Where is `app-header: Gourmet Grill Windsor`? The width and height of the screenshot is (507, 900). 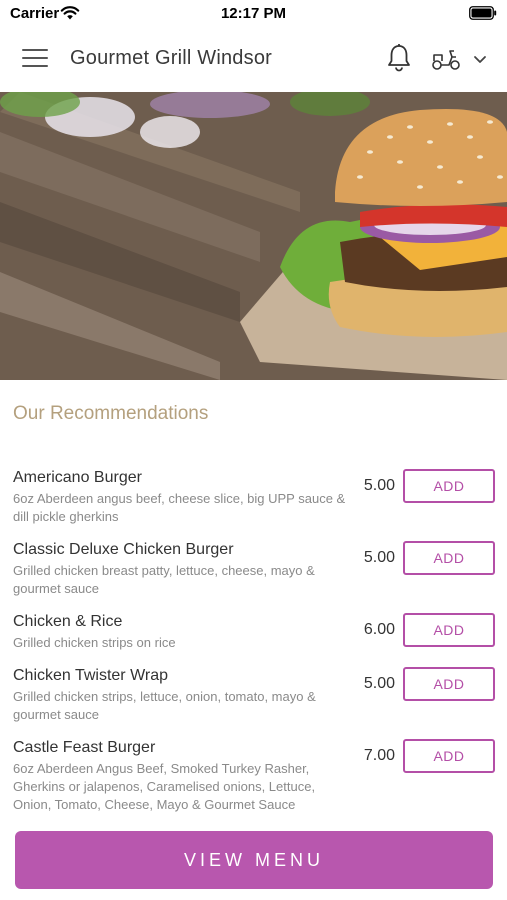
app-header: Gourmet Grill Windsor is located at coordinates (253, 60).